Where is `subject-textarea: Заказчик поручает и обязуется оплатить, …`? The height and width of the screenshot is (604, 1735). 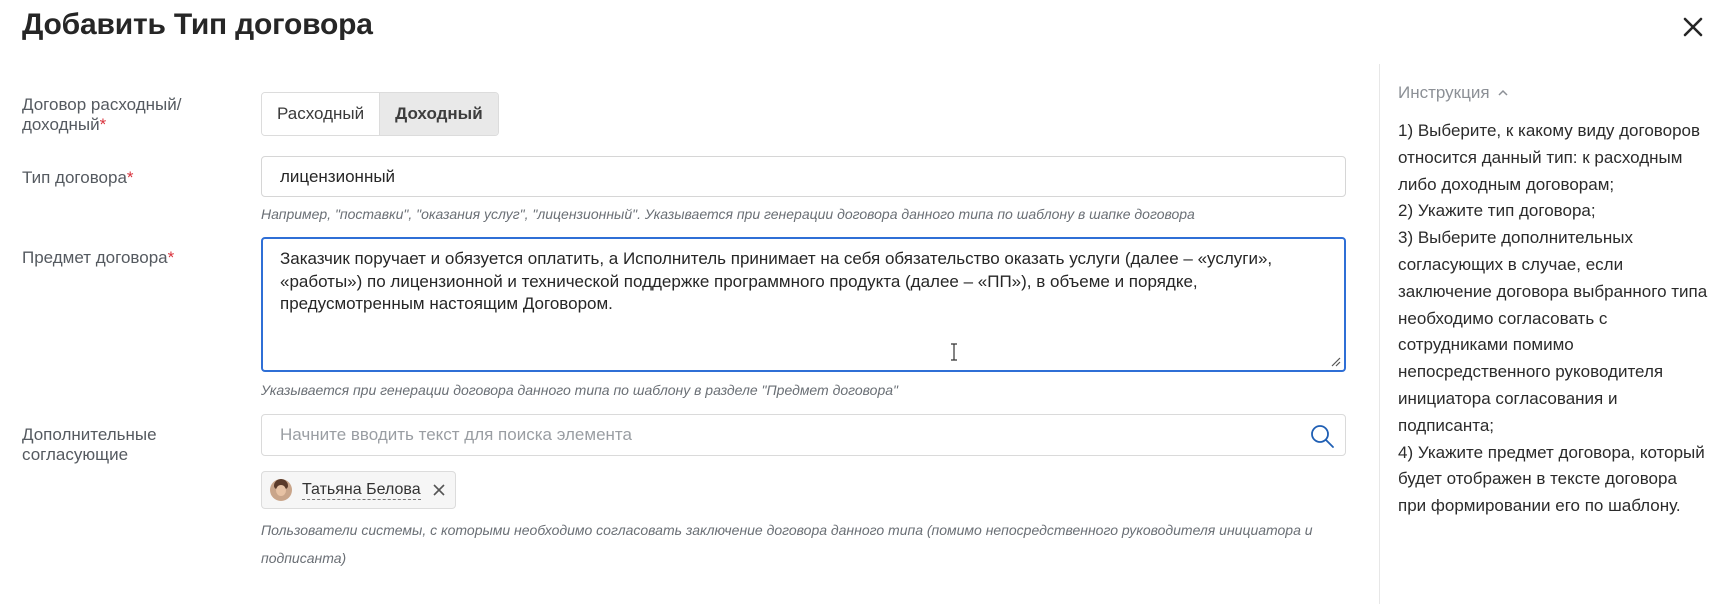
subject-textarea: Заказчик поручает и обязуется оплатить, … is located at coordinates (803, 304).